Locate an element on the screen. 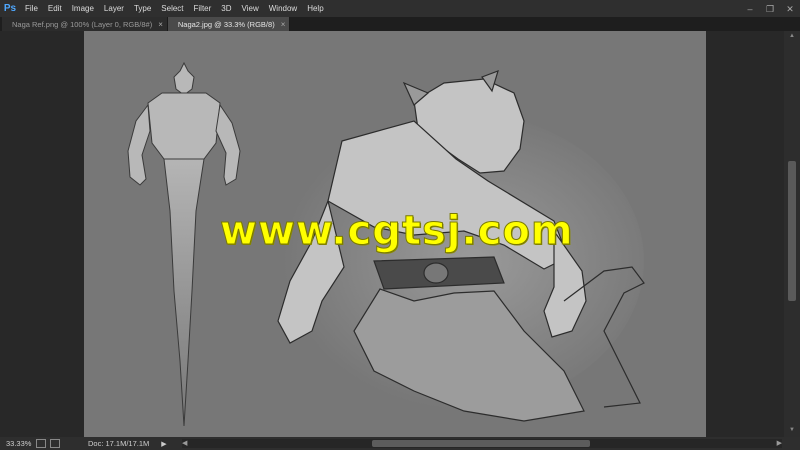 This screenshot has width=800, height=450. status-menu-icon: ▶ is located at coordinates (163, 444).